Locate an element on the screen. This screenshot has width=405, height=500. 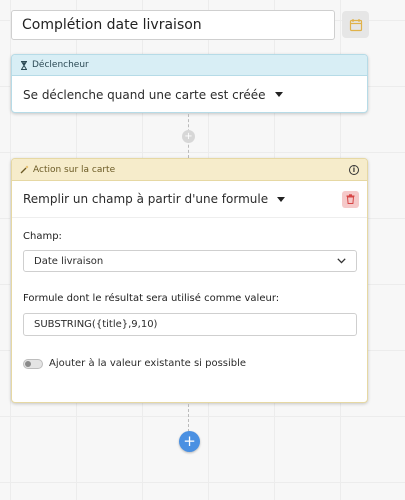
trigger-select: Se déclenche quand une carte est créée is located at coordinates (189, 94).